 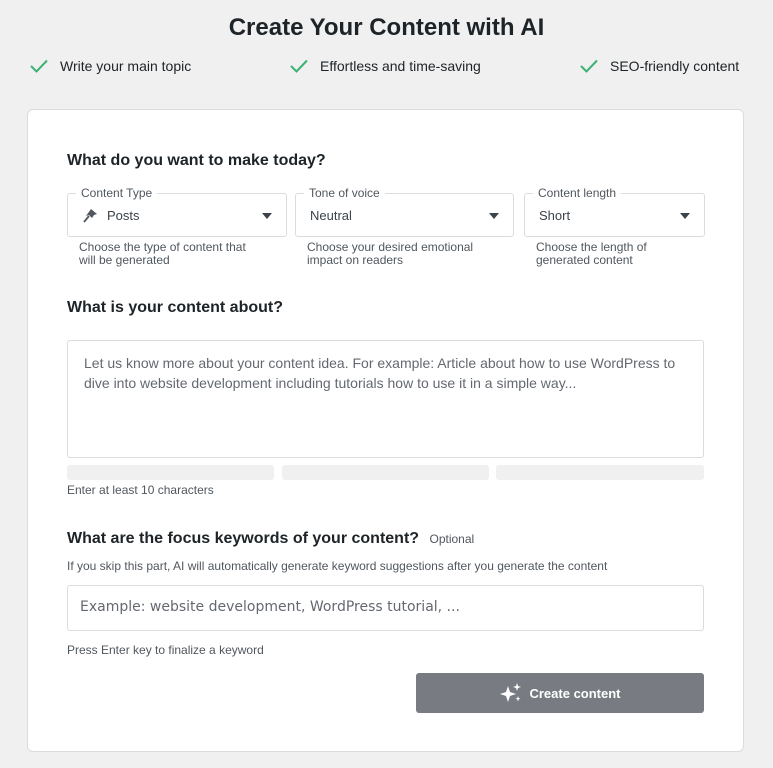 I want to click on optional-tag: Optional, so click(x=452, y=539).